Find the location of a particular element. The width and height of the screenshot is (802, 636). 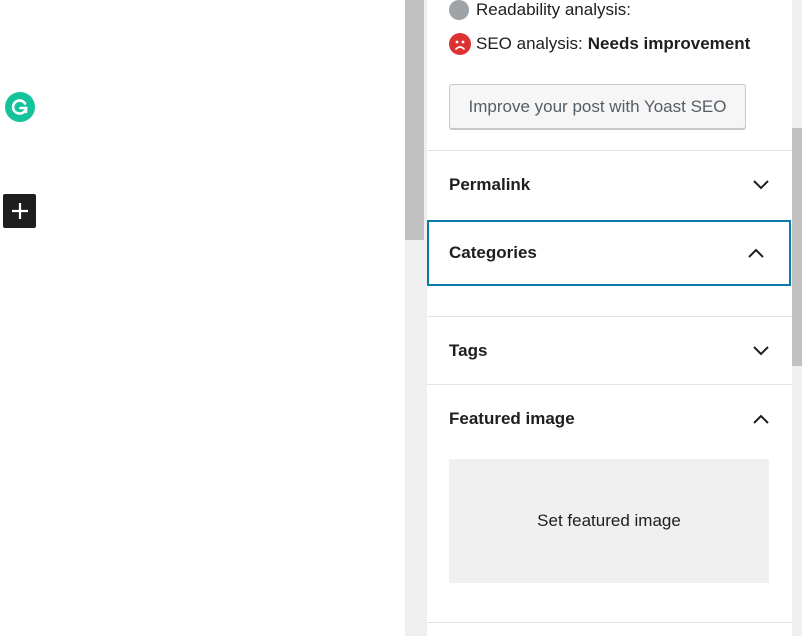

sad-face-icon is located at coordinates (460, 44).